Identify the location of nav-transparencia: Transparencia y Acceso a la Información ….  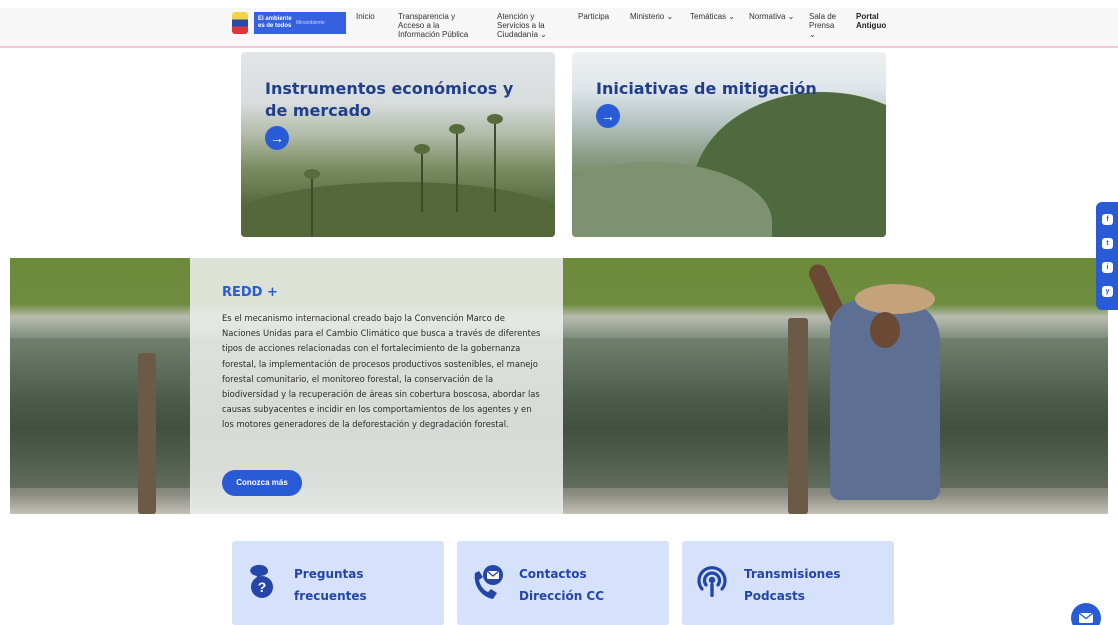
(439, 25).